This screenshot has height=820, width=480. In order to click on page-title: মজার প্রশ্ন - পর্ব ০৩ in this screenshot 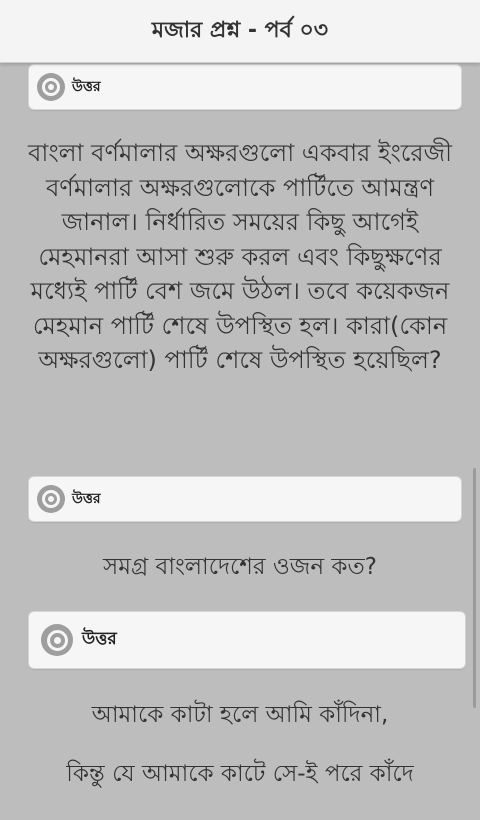, I will do `click(240, 30)`.